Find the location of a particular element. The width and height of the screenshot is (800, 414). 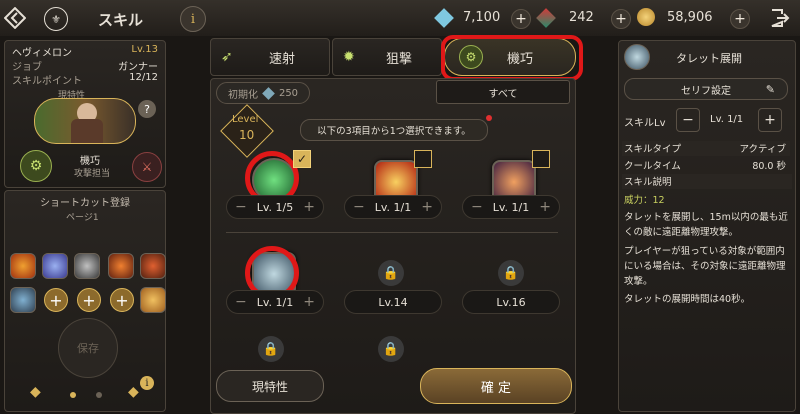

tab-snipe: ✹ 狙撃 is located at coordinates (387, 57).